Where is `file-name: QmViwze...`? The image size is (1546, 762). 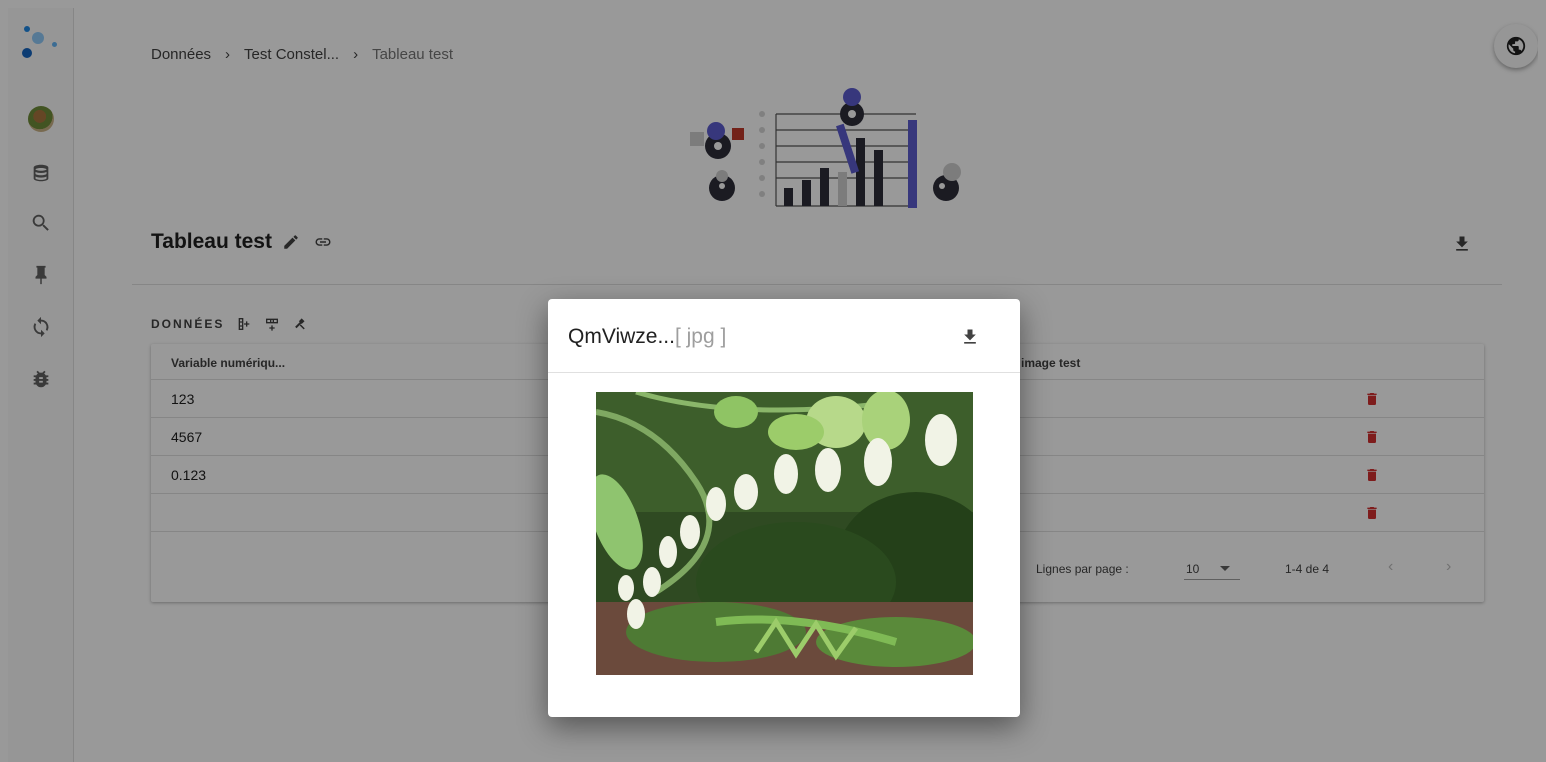
file-name: QmViwze... is located at coordinates (621, 336).